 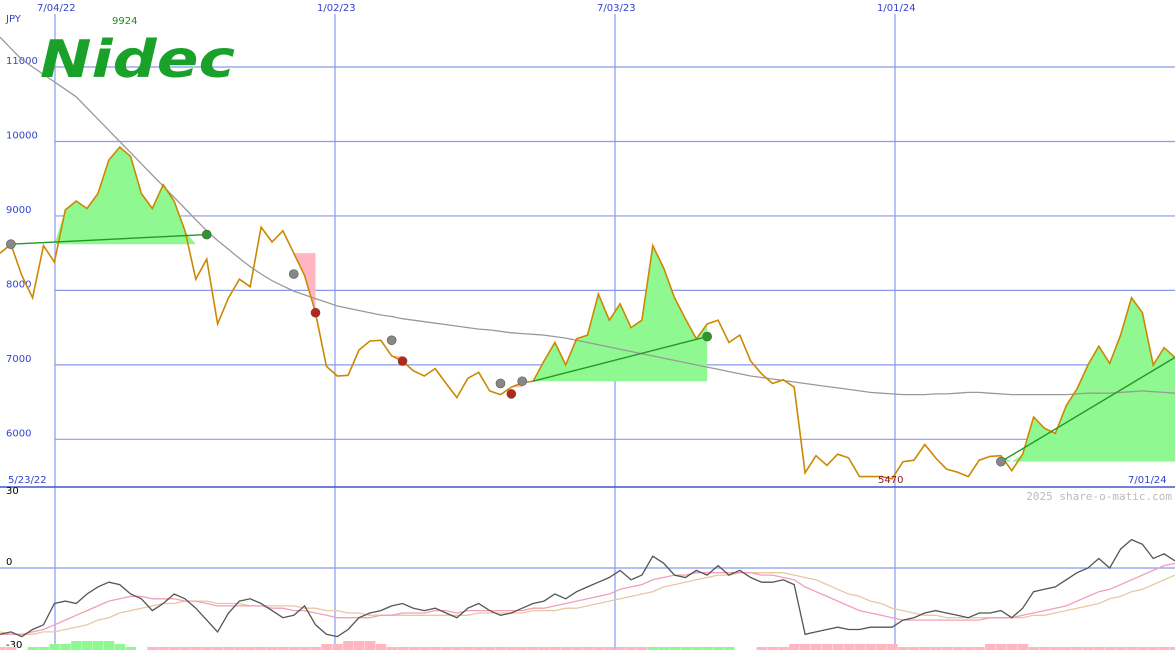 I want to click on x-tick-label: 1/01/24, so click(x=896, y=8).